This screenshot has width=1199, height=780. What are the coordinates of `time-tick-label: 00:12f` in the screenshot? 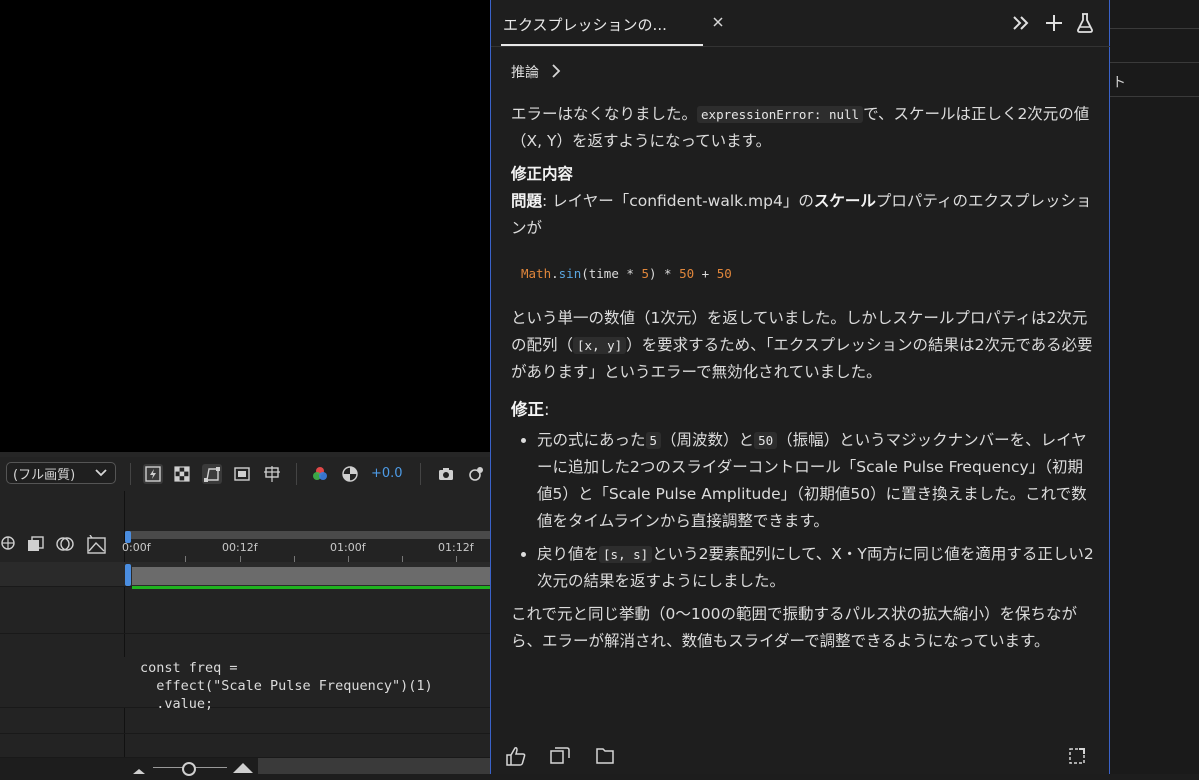 It's located at (240, 547).